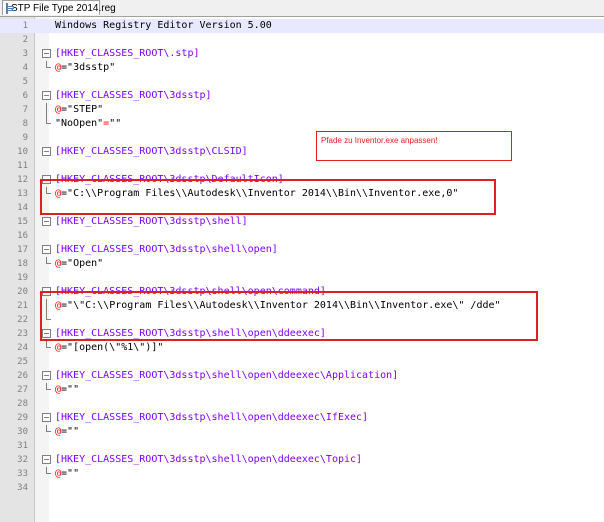 The image size is (604, 522). I want to click on line-number: 3, so click(25, 54).